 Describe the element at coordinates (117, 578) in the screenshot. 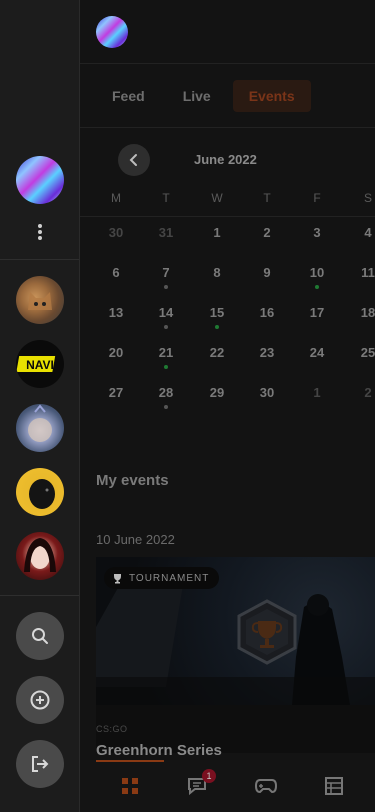

I see `trophy-icon` at that location.